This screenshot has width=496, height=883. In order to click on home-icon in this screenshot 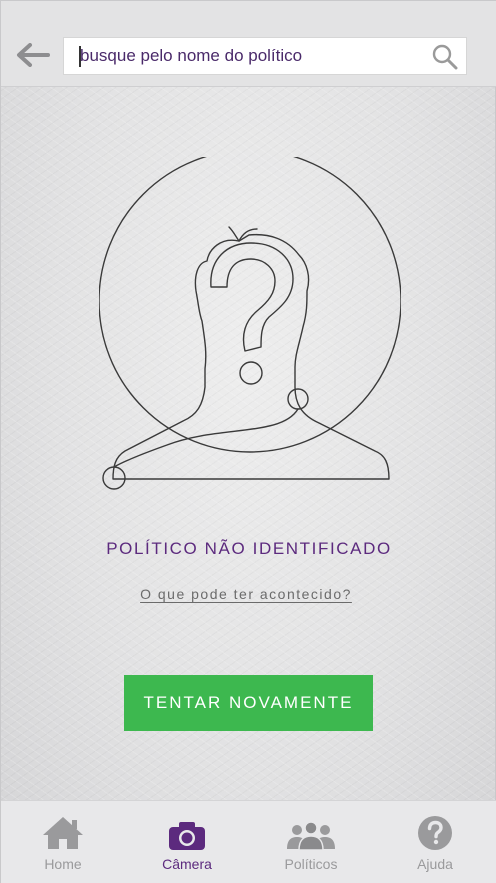, I will do `click(63, 833)`.